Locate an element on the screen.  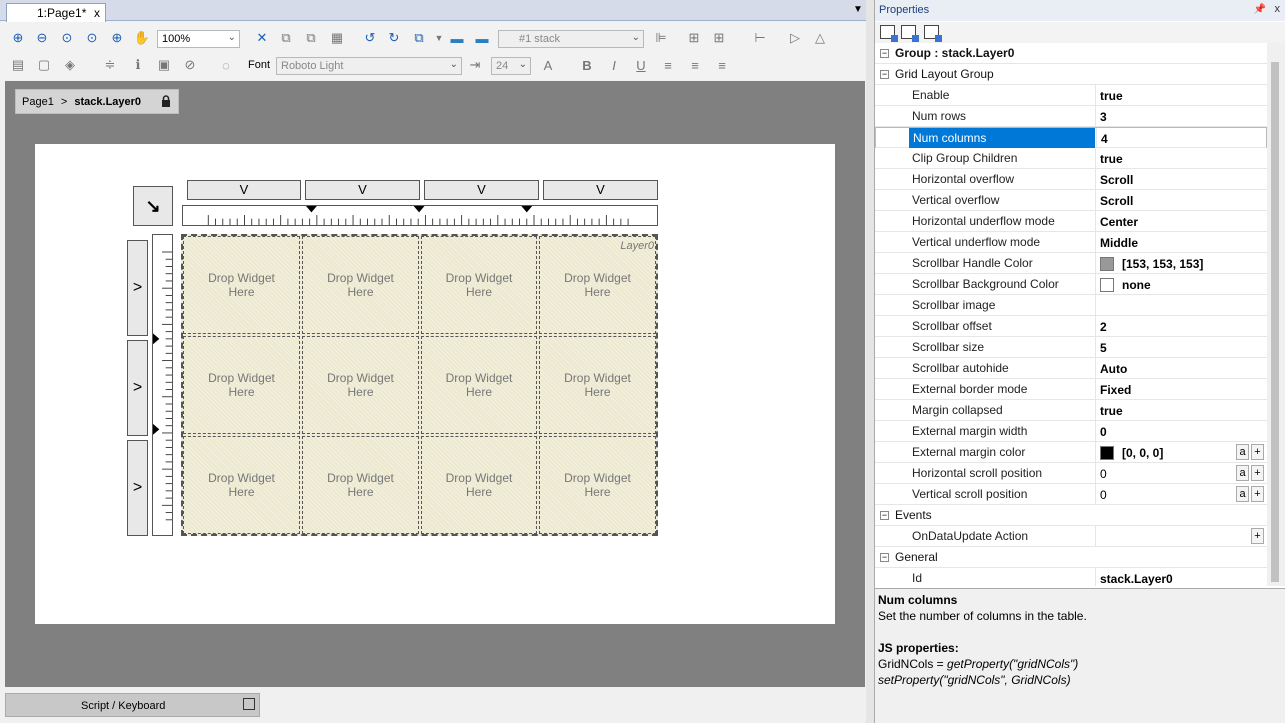
row-divider-marker is located at coordinates (156, 429).